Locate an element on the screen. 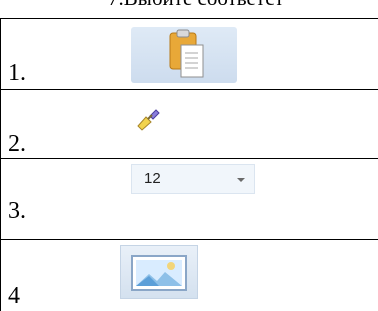  font-size-dropdown: 12 is located at coordinates (193, 179).